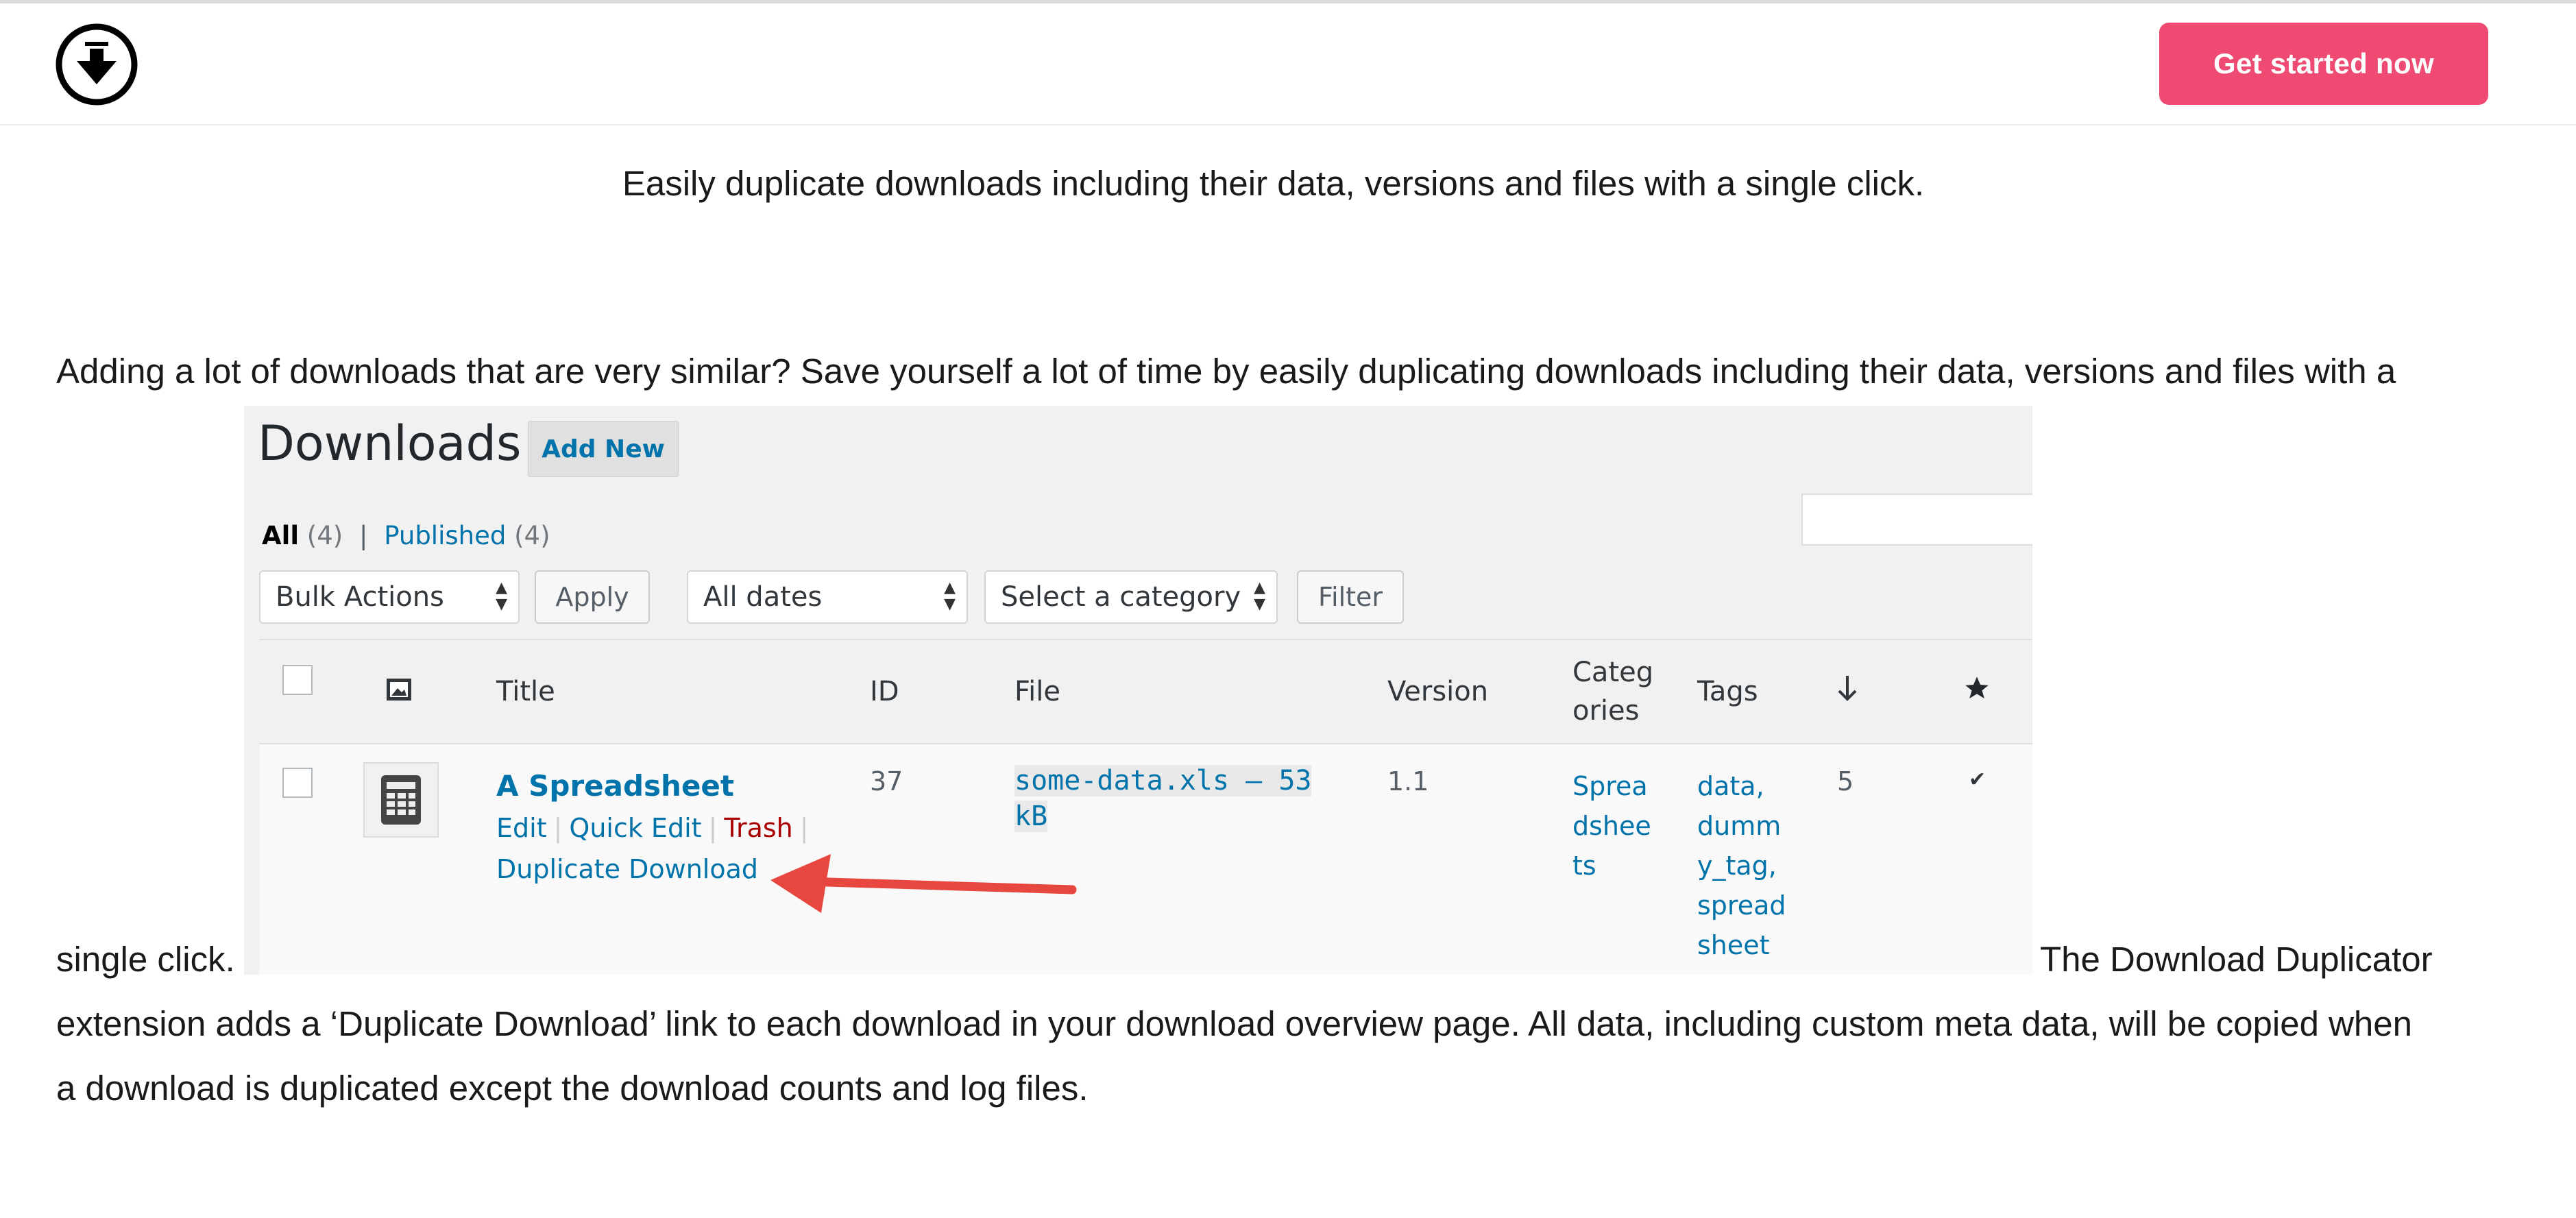  Describe the element at coordinates (884, 691) in the screenshot. I see `column-id: ID` at that location.